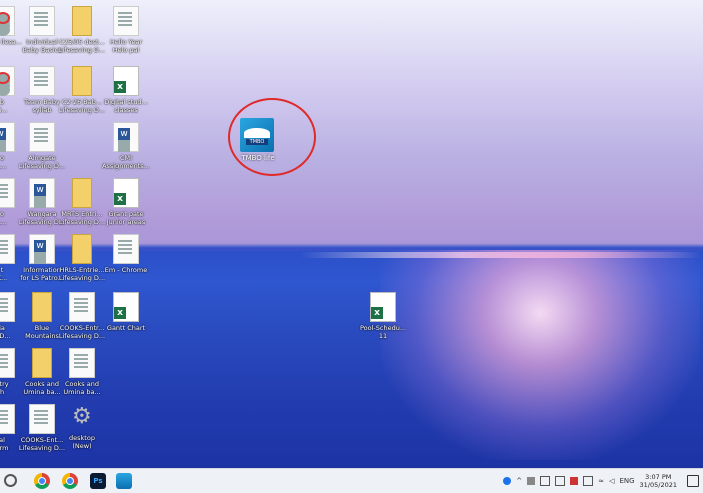 The image size is (703, 493). What do you see at coordinates (126, 46) in the screenshot?
I see `desktop-icon-label: Hello Year Helo pal` at bounding box center [126, 46].